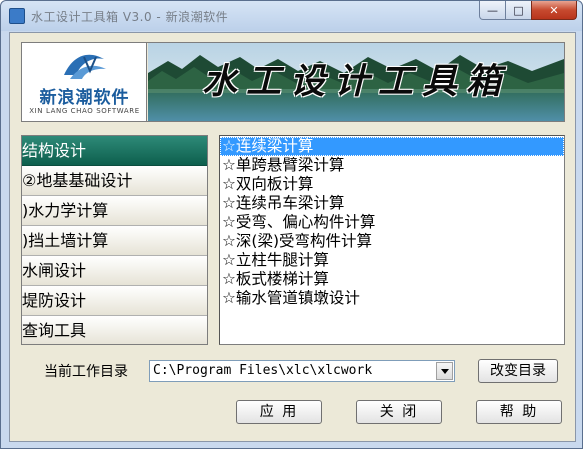  Describe the element at coordinates (114, 181) in the screenshot. I see `category-item-foundation: ②地基基础设计` at that location.